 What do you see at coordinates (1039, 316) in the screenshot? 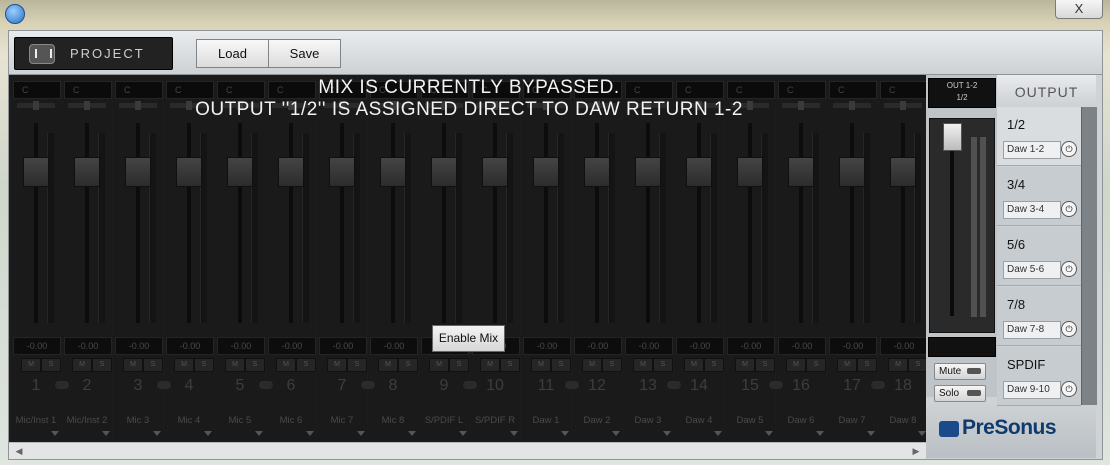
I see `output-item: 7/8 Daw 7-8 ⏻` at bounding box center [1039, 316].